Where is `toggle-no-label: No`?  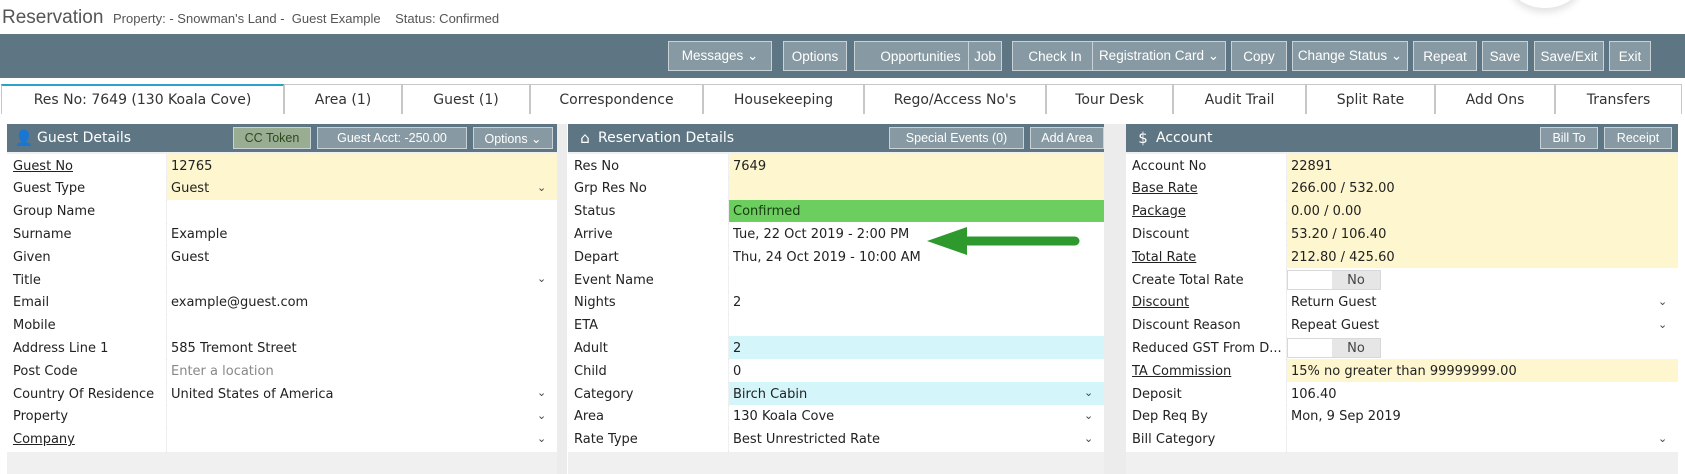 toggle-no-label: No is located at coordinates (1356, 348).